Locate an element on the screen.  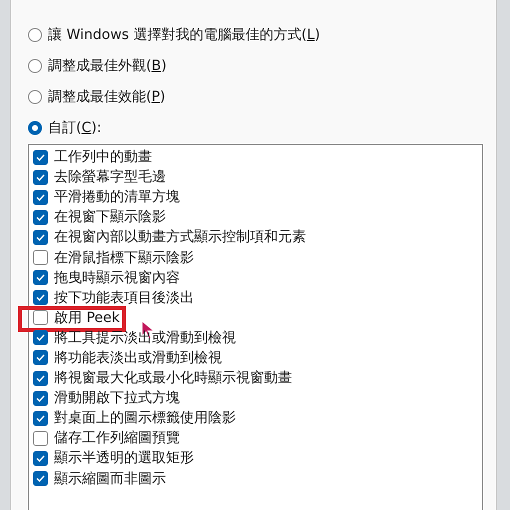
checkbox-label: 將工具提示淡出或滑動到檢視 is located at coordinates (145, 337).